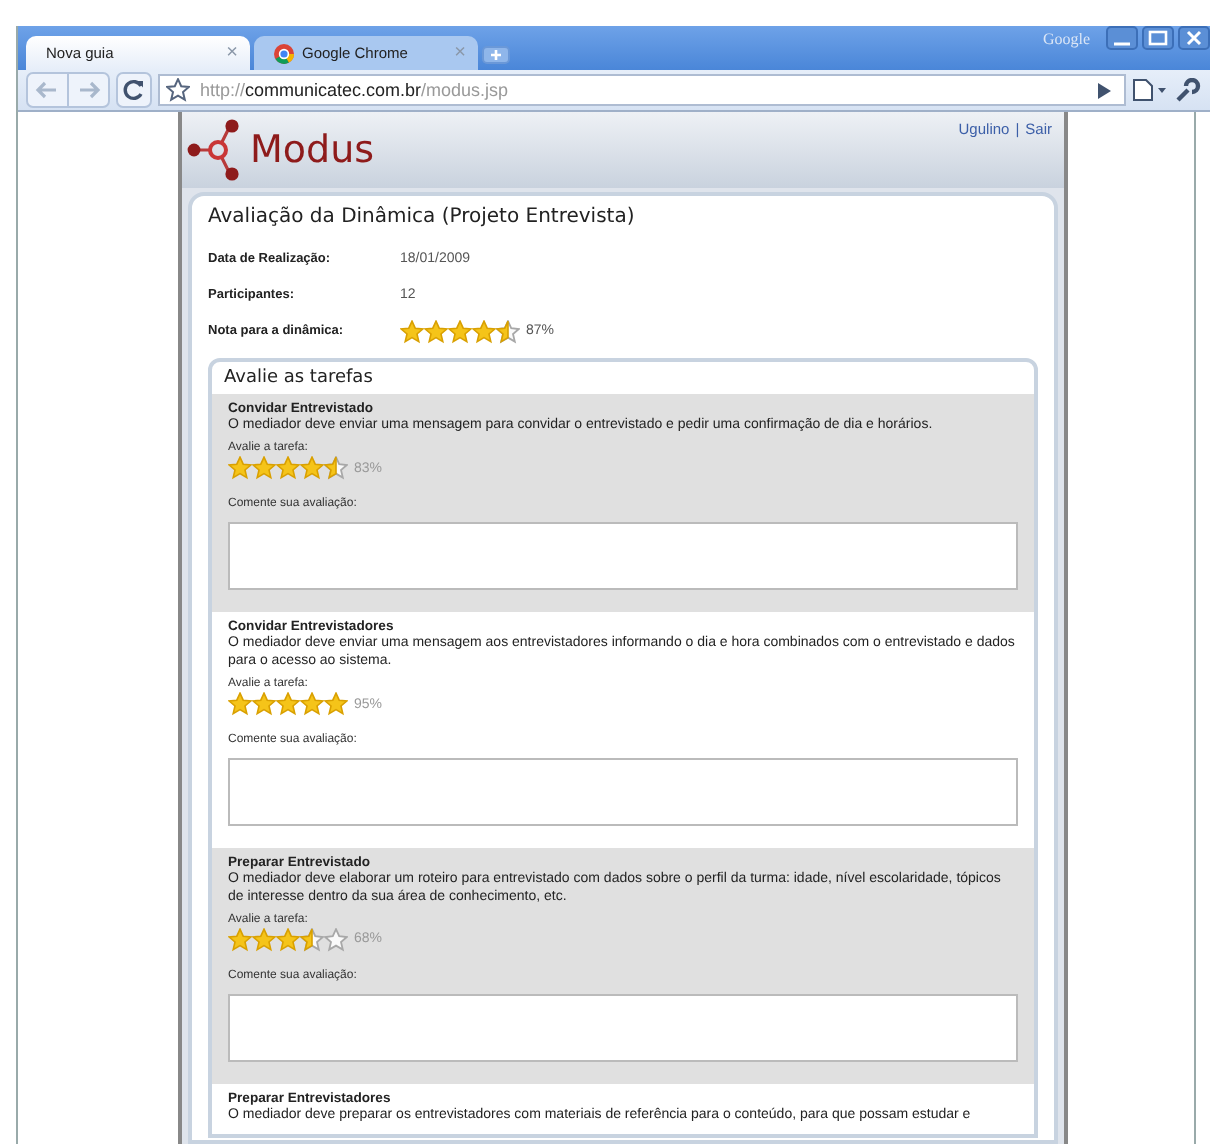 The height and width of the screenshot is (1144, 1210). What do you see at coordinates (1104, 90) in the screenshot?
I see `play-icon` at bounding box center [1104, 90].